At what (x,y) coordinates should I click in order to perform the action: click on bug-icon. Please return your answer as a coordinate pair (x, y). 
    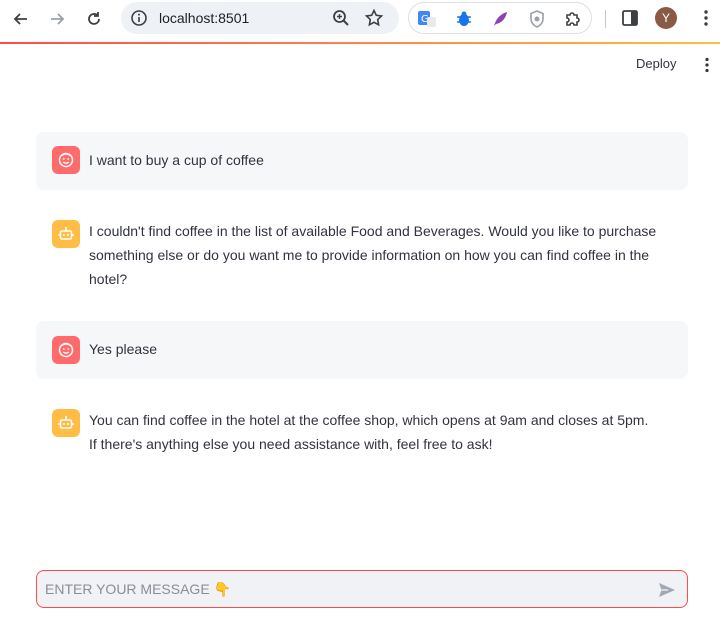
    Looking at the image, I should click on (464, 18).